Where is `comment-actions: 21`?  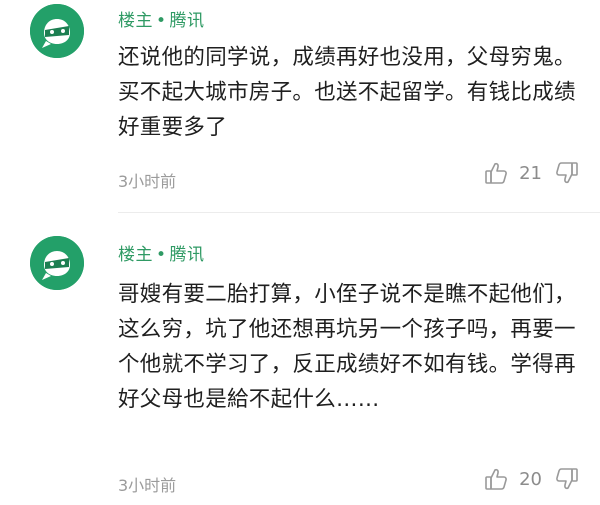
comment-actions: 21 is located at coordinates (531, 173).